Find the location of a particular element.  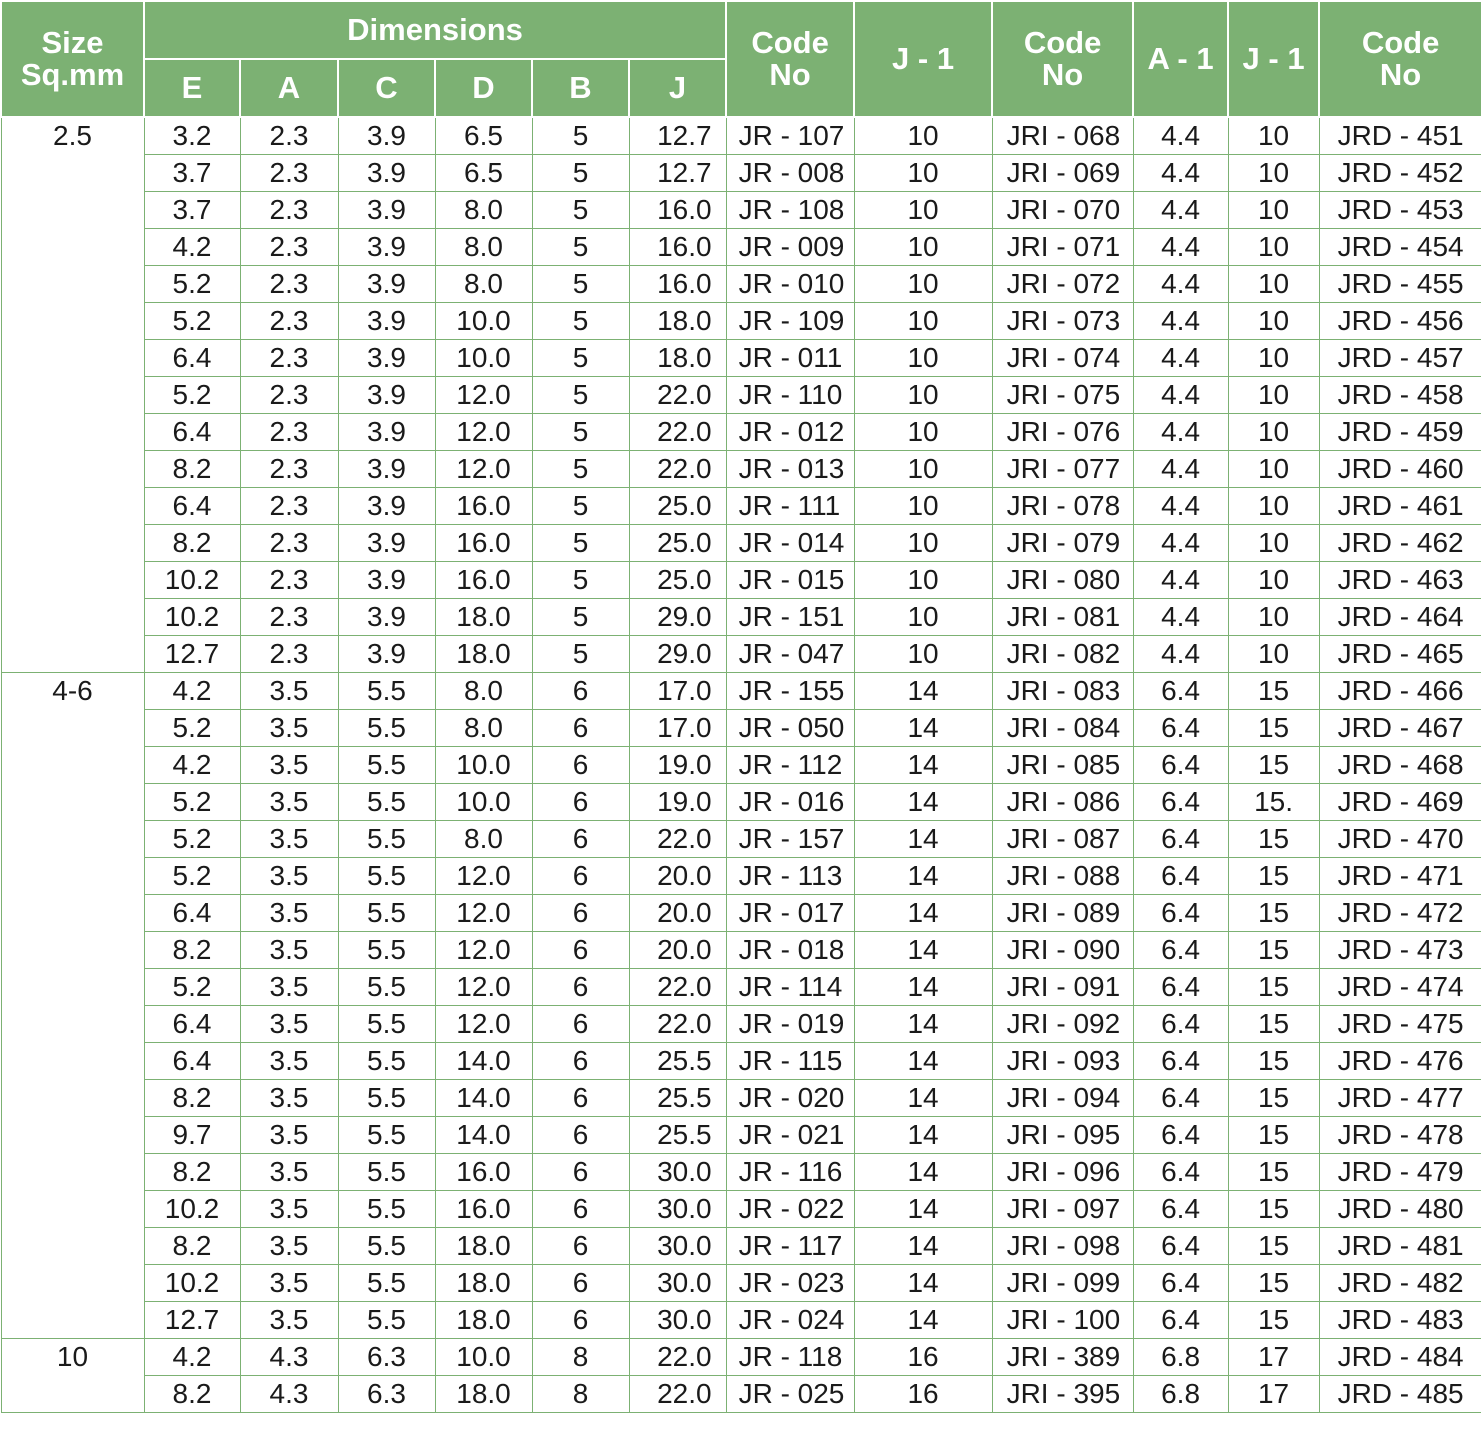

cell-a1: 6.8 is located at coordinates (1180, 1394).